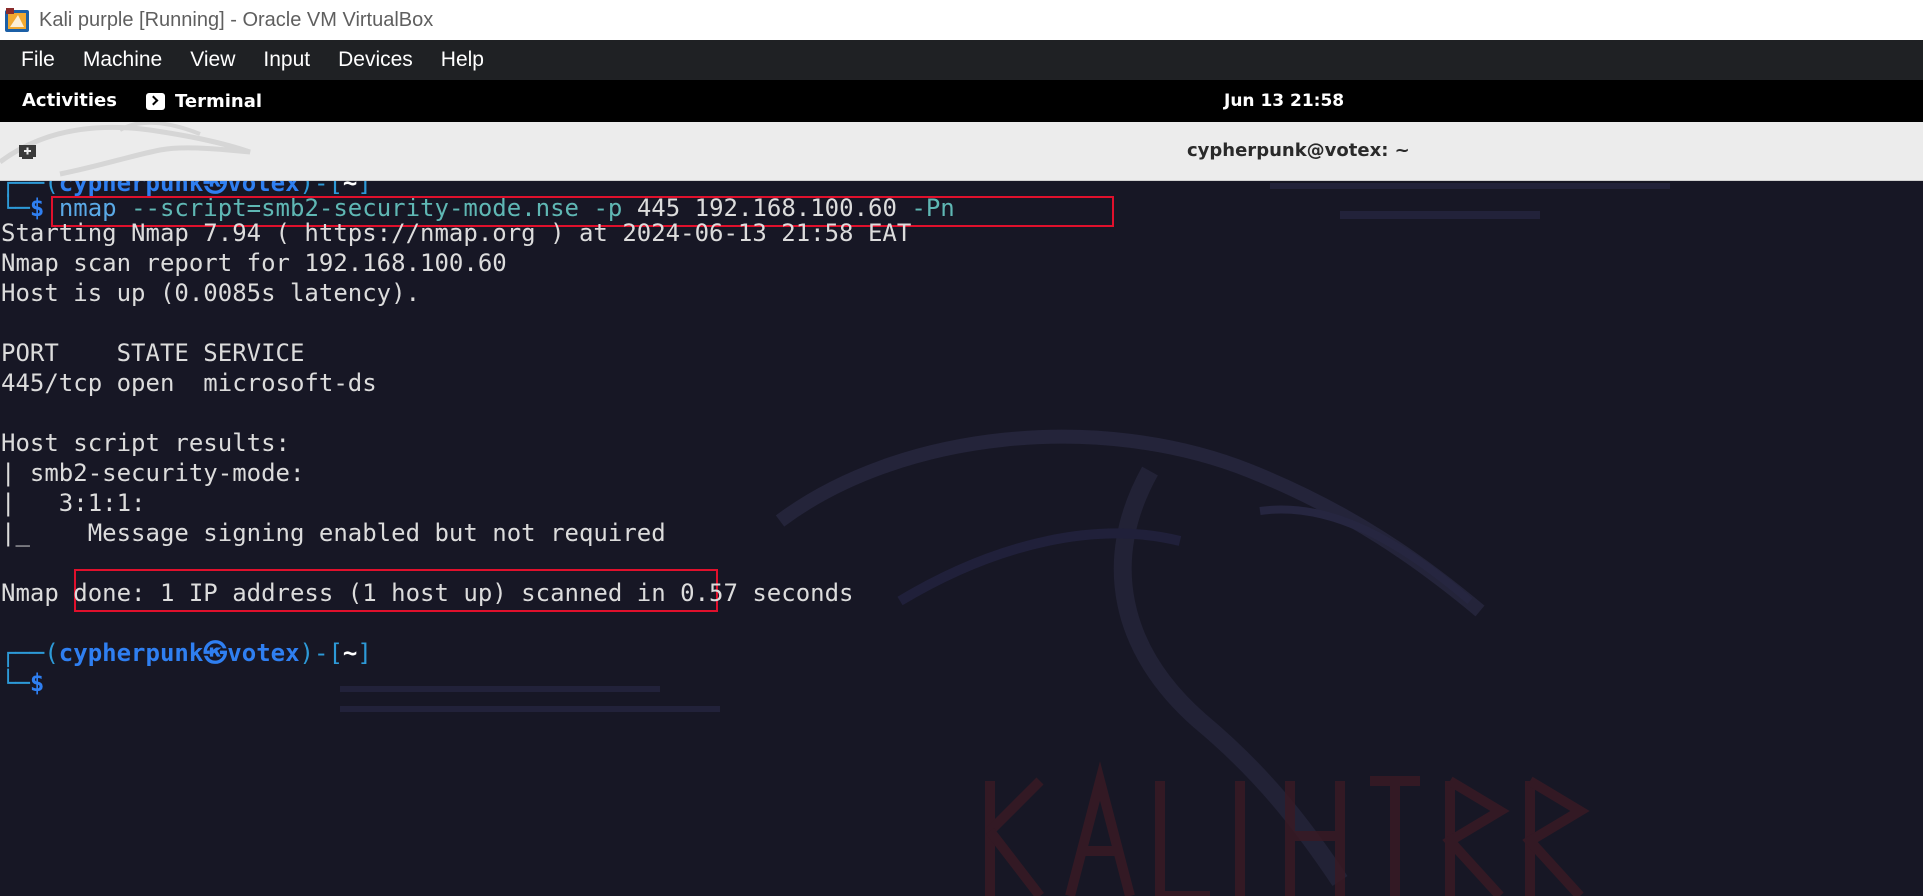 The width and height of the screenshot is (1923, 896). Describe the element at coordinates (69, 101) in the screenshot. I see `activities-button: Activities` at that location.